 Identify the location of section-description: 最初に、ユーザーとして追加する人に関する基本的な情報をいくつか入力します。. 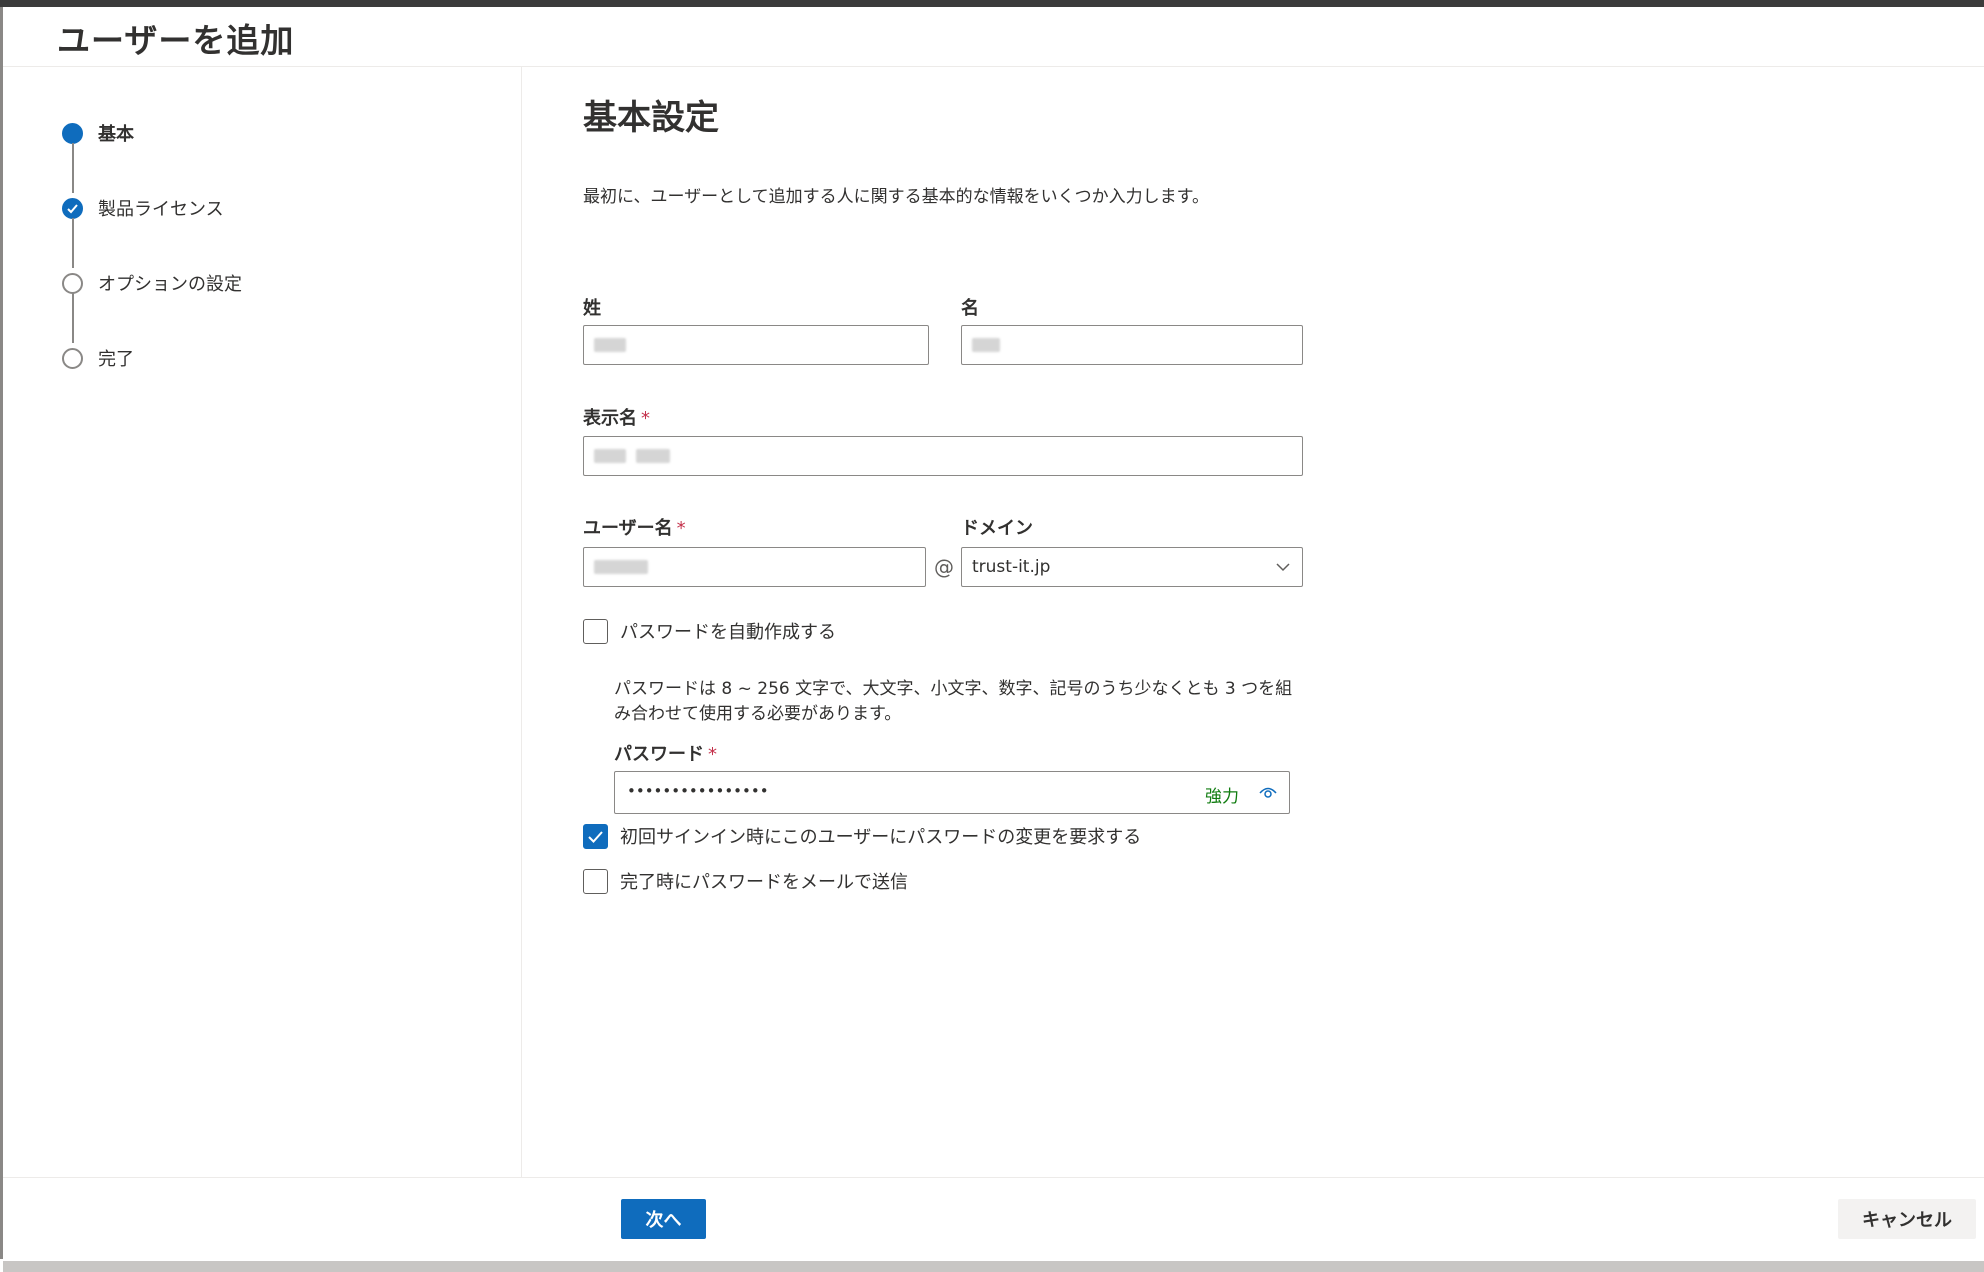
(896, 197).